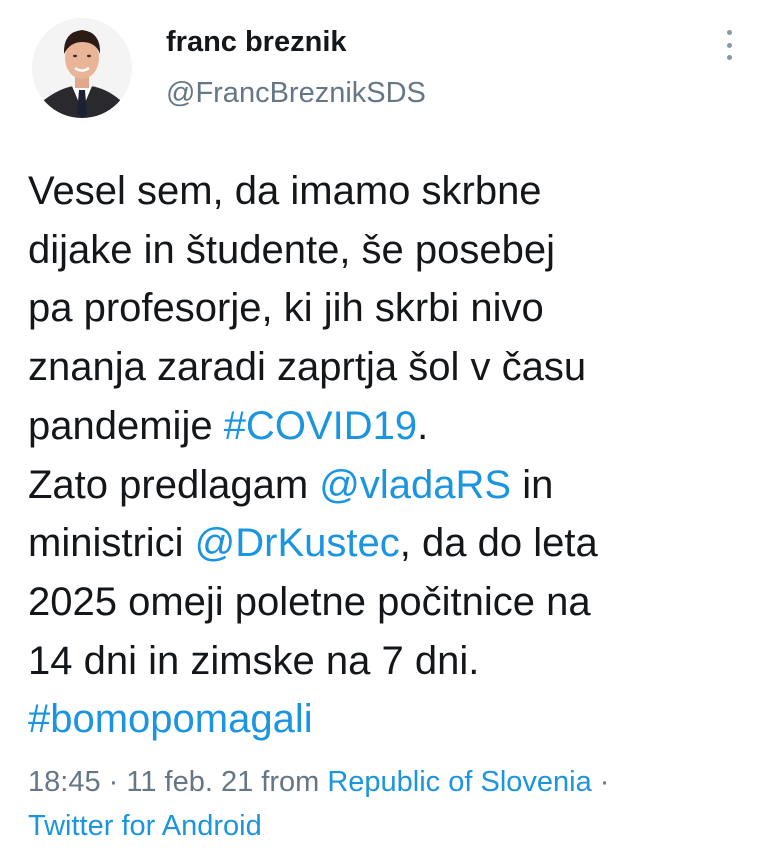  What do you see at coordinates (111, 543) in the screenshot?
I see `tweet-text-segment: ministrici` at bounding box center [111, 543].